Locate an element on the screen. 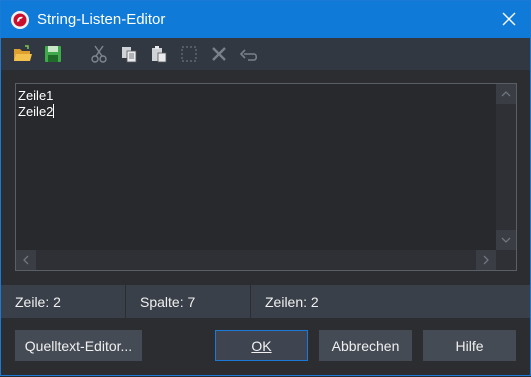 The image size is (531, 377). close-icon is located at coordinates (509, 19).